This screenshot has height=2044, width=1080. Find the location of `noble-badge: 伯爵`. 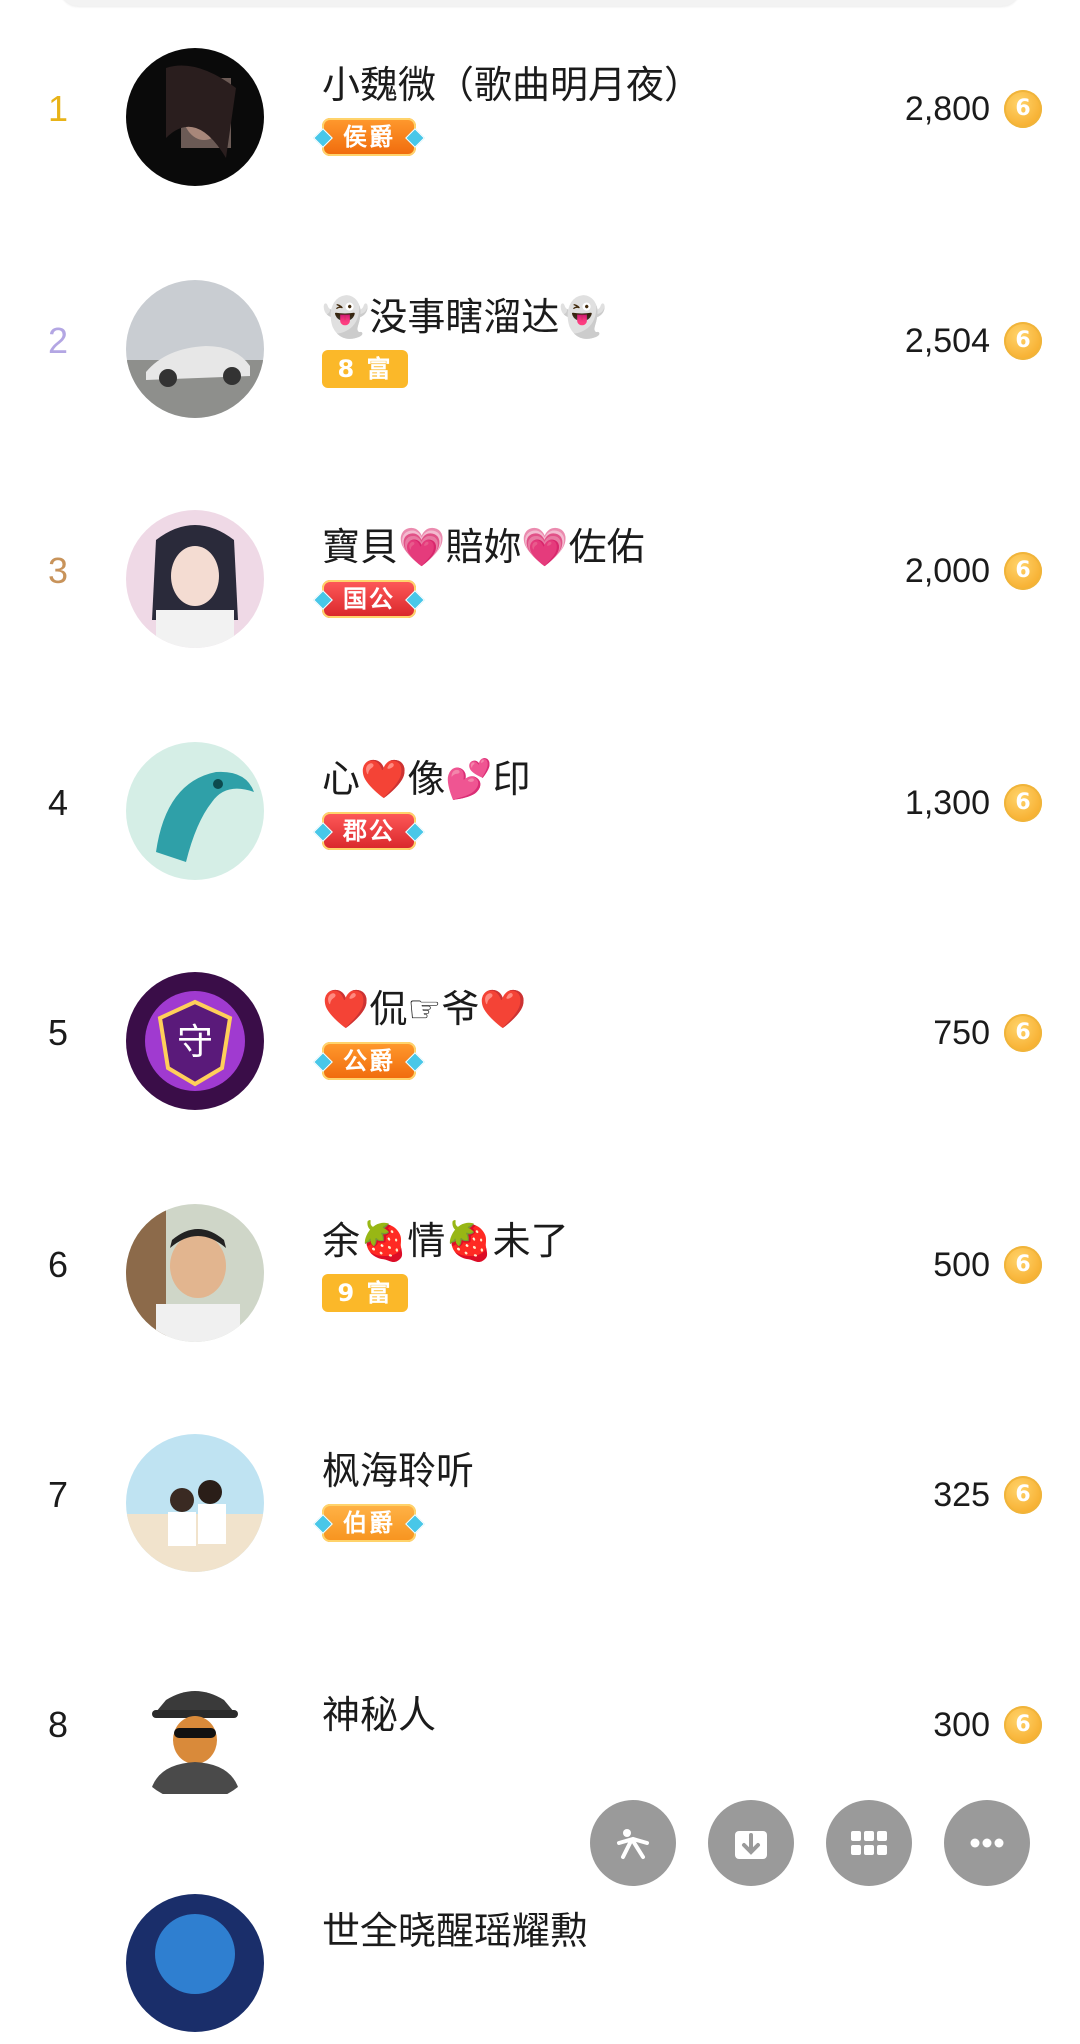

noble-badge: 伯爵 is located at coordinates (369, 1523).